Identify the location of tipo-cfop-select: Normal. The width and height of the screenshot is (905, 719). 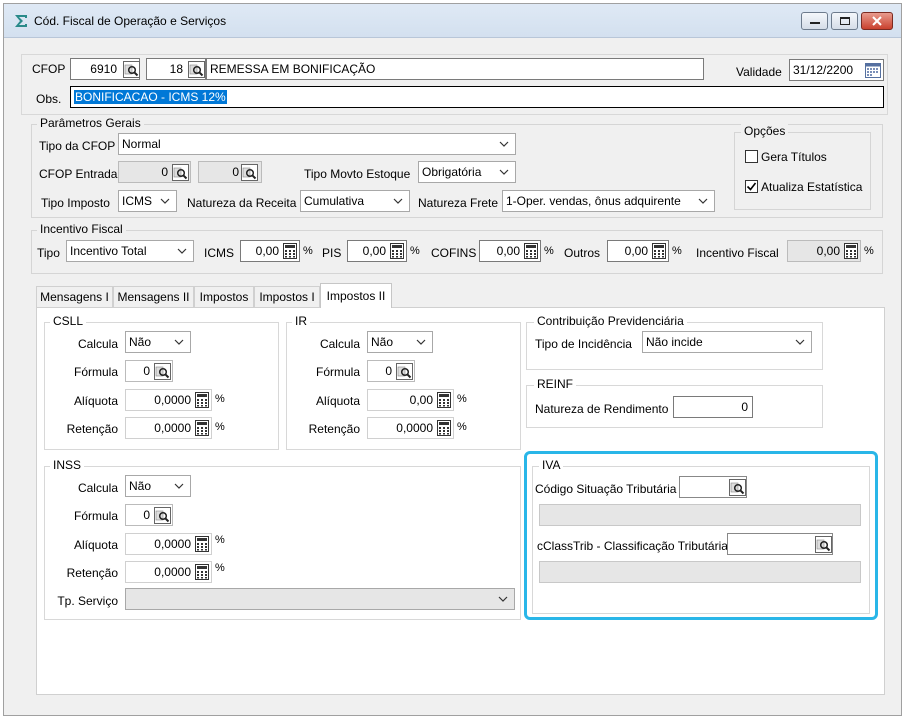
(317, 144).